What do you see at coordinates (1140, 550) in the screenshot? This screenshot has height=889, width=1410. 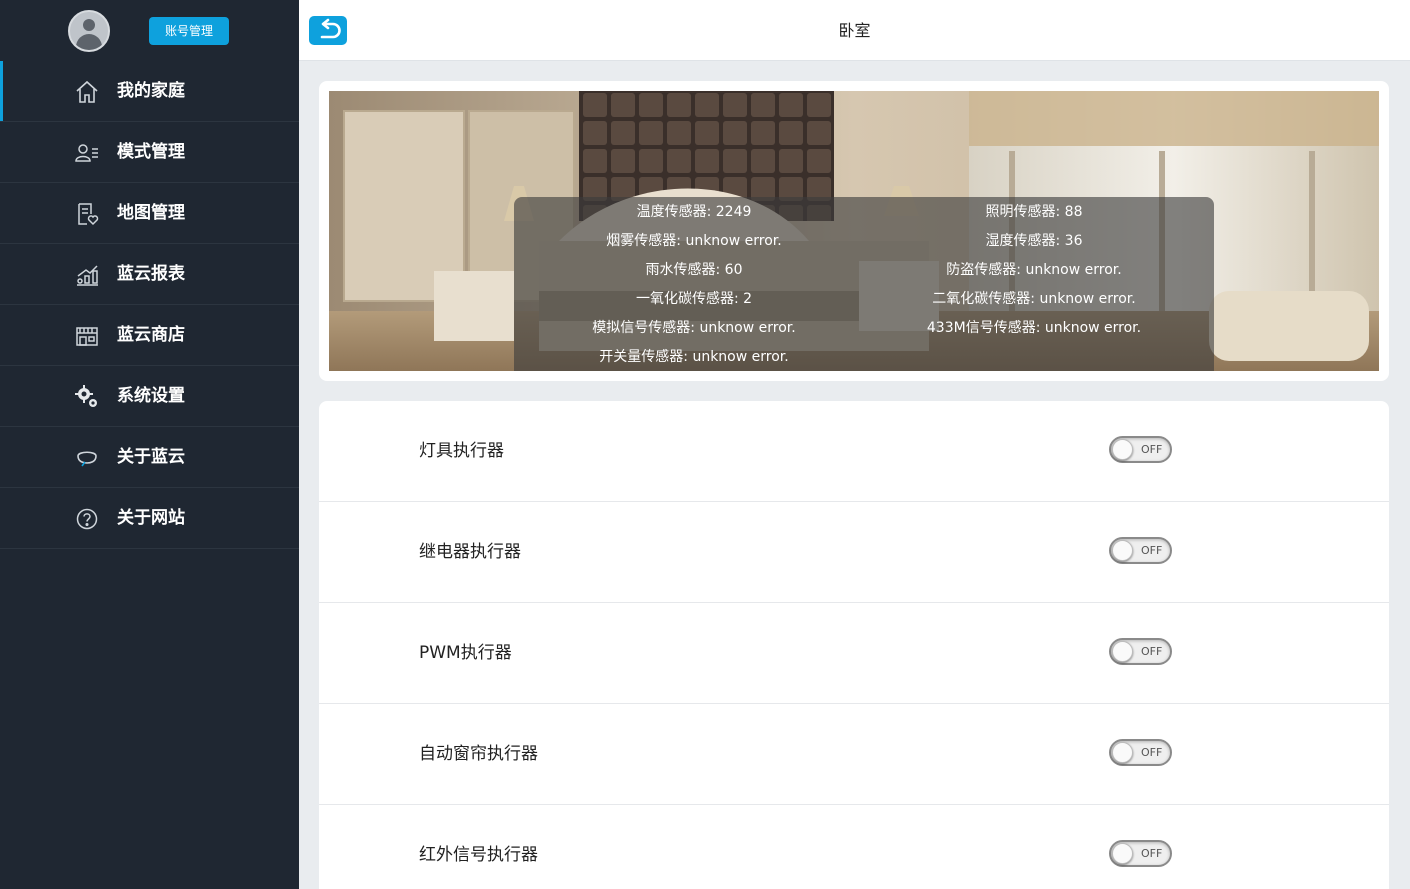 I see `relay-actuator-toggle: OFF` at bounding box center [1140, 550].